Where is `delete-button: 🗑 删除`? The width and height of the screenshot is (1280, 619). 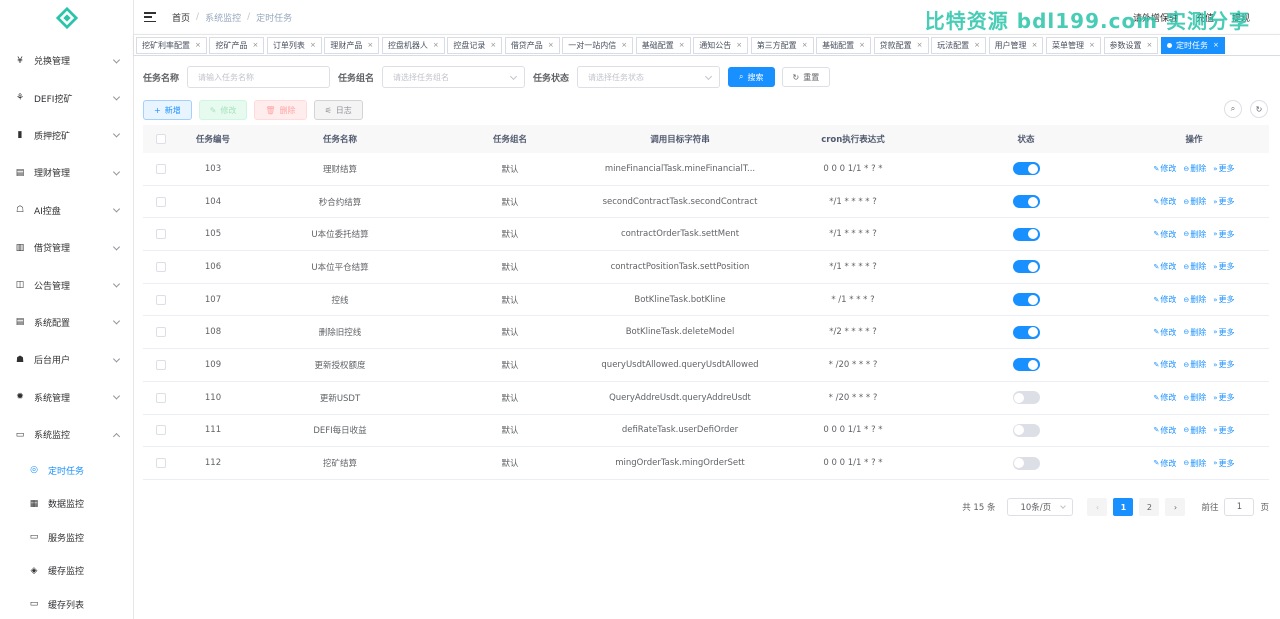
delete-button: 🗑 删除 is located at coordinates (280, 110).